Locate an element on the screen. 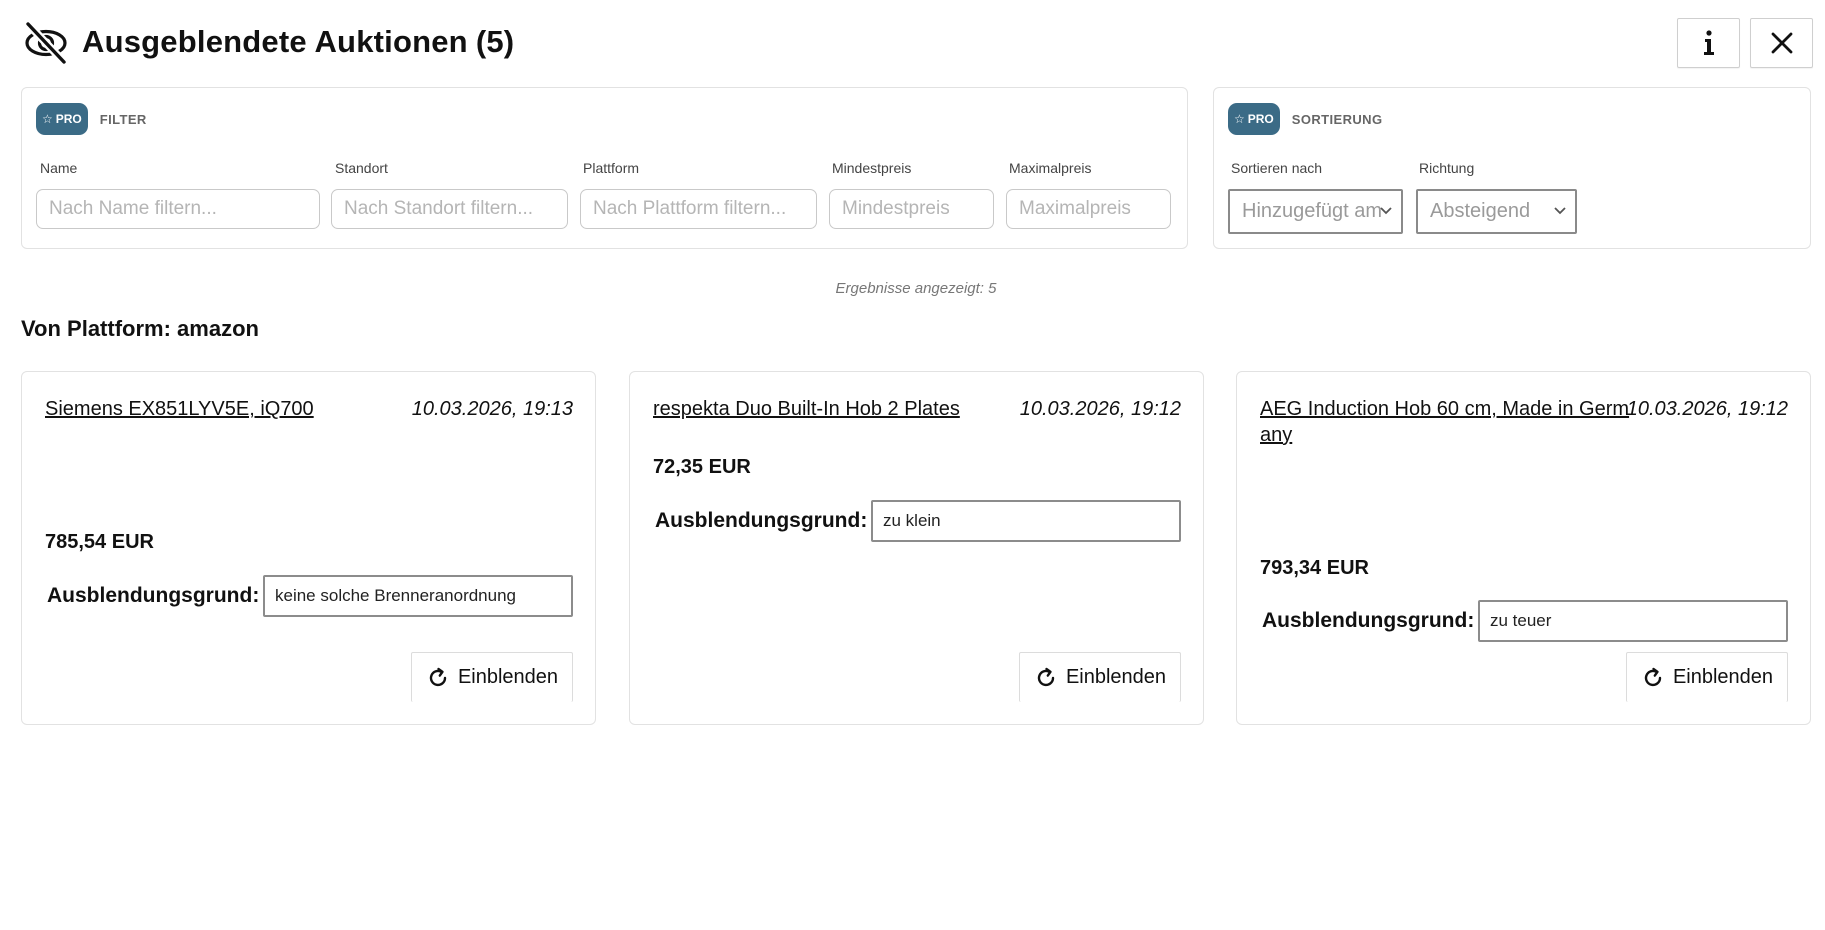 Image resolution: width=1825 pixels, height=930 pixels. platform-section-title: Von Plattform: amazon is located at coordinates (140, 328).